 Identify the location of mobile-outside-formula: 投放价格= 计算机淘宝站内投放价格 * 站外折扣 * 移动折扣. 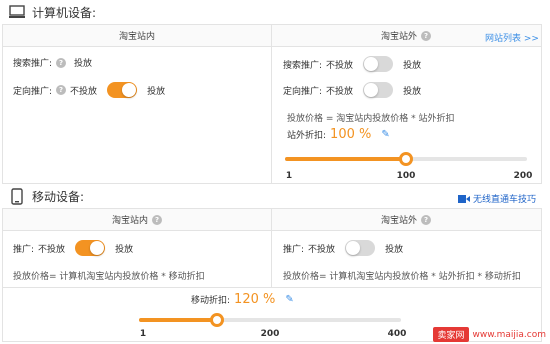
(402, 275).